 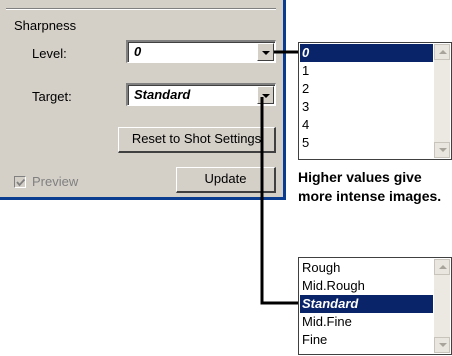 I want to click on level-dropdown-list: 012345, so click(x=375, y=101).